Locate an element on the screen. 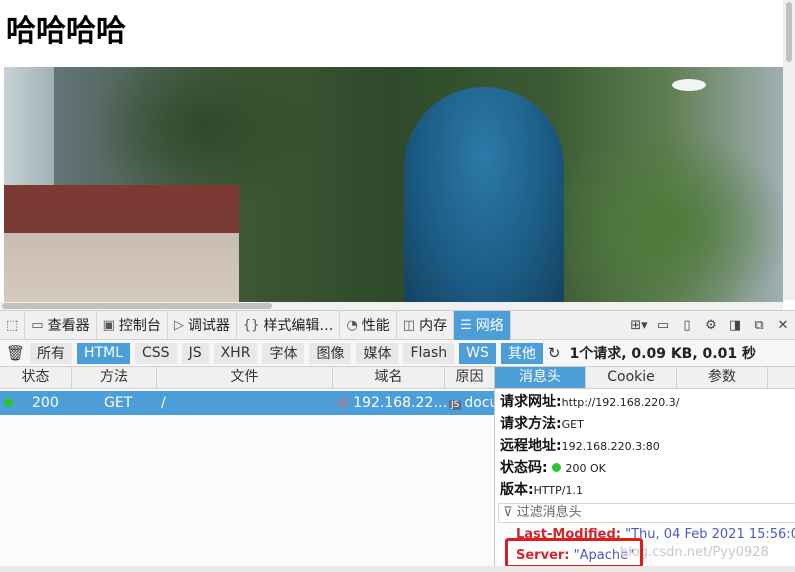 The width and height of the screenshot is (795, 572). split-console-icon: ▭ is located at coordinates (663, 325).